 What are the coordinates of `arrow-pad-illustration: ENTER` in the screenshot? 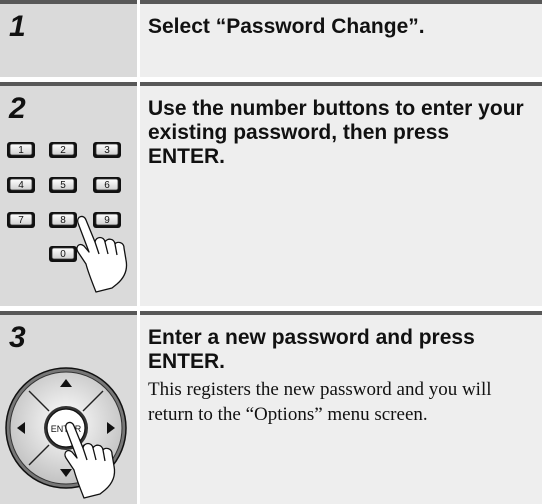 It's located at (66, 433).